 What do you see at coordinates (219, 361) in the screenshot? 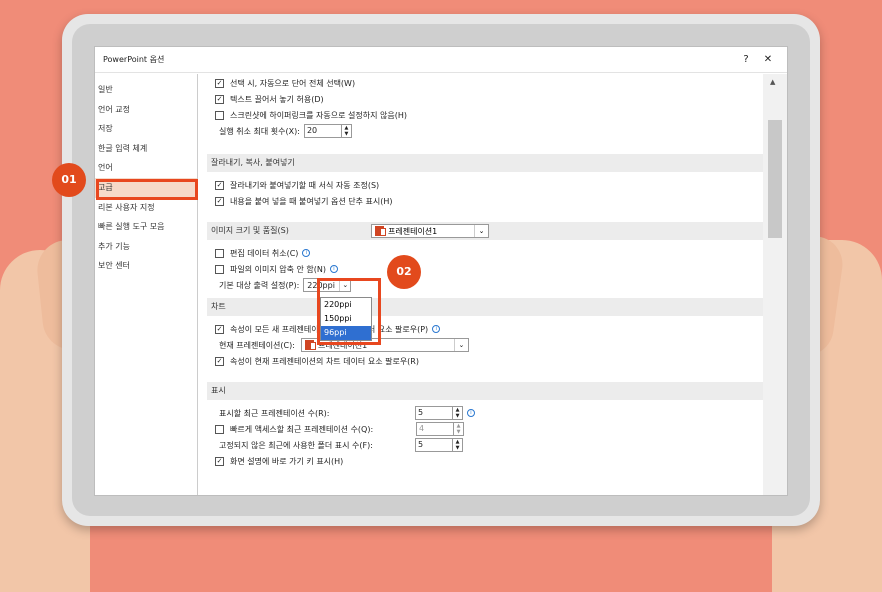
I see `chart-current-checkbox: ✓` at bounding box center [219, 361].